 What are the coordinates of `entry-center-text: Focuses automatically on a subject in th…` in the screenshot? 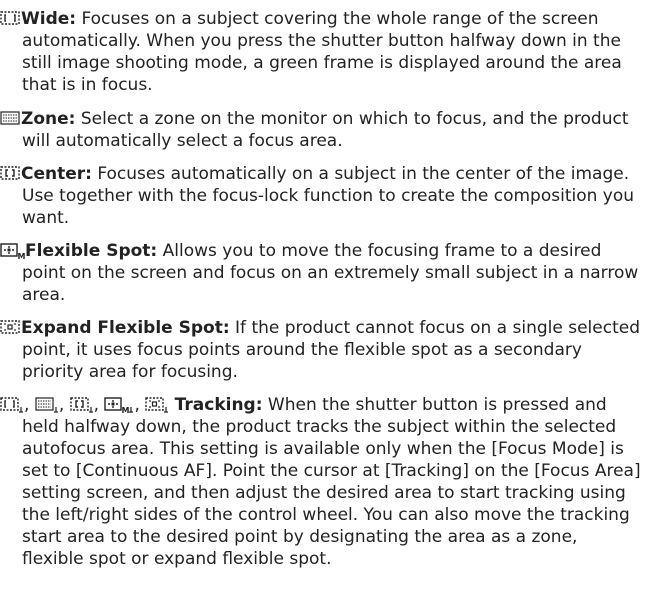 It's located at (328, 196).